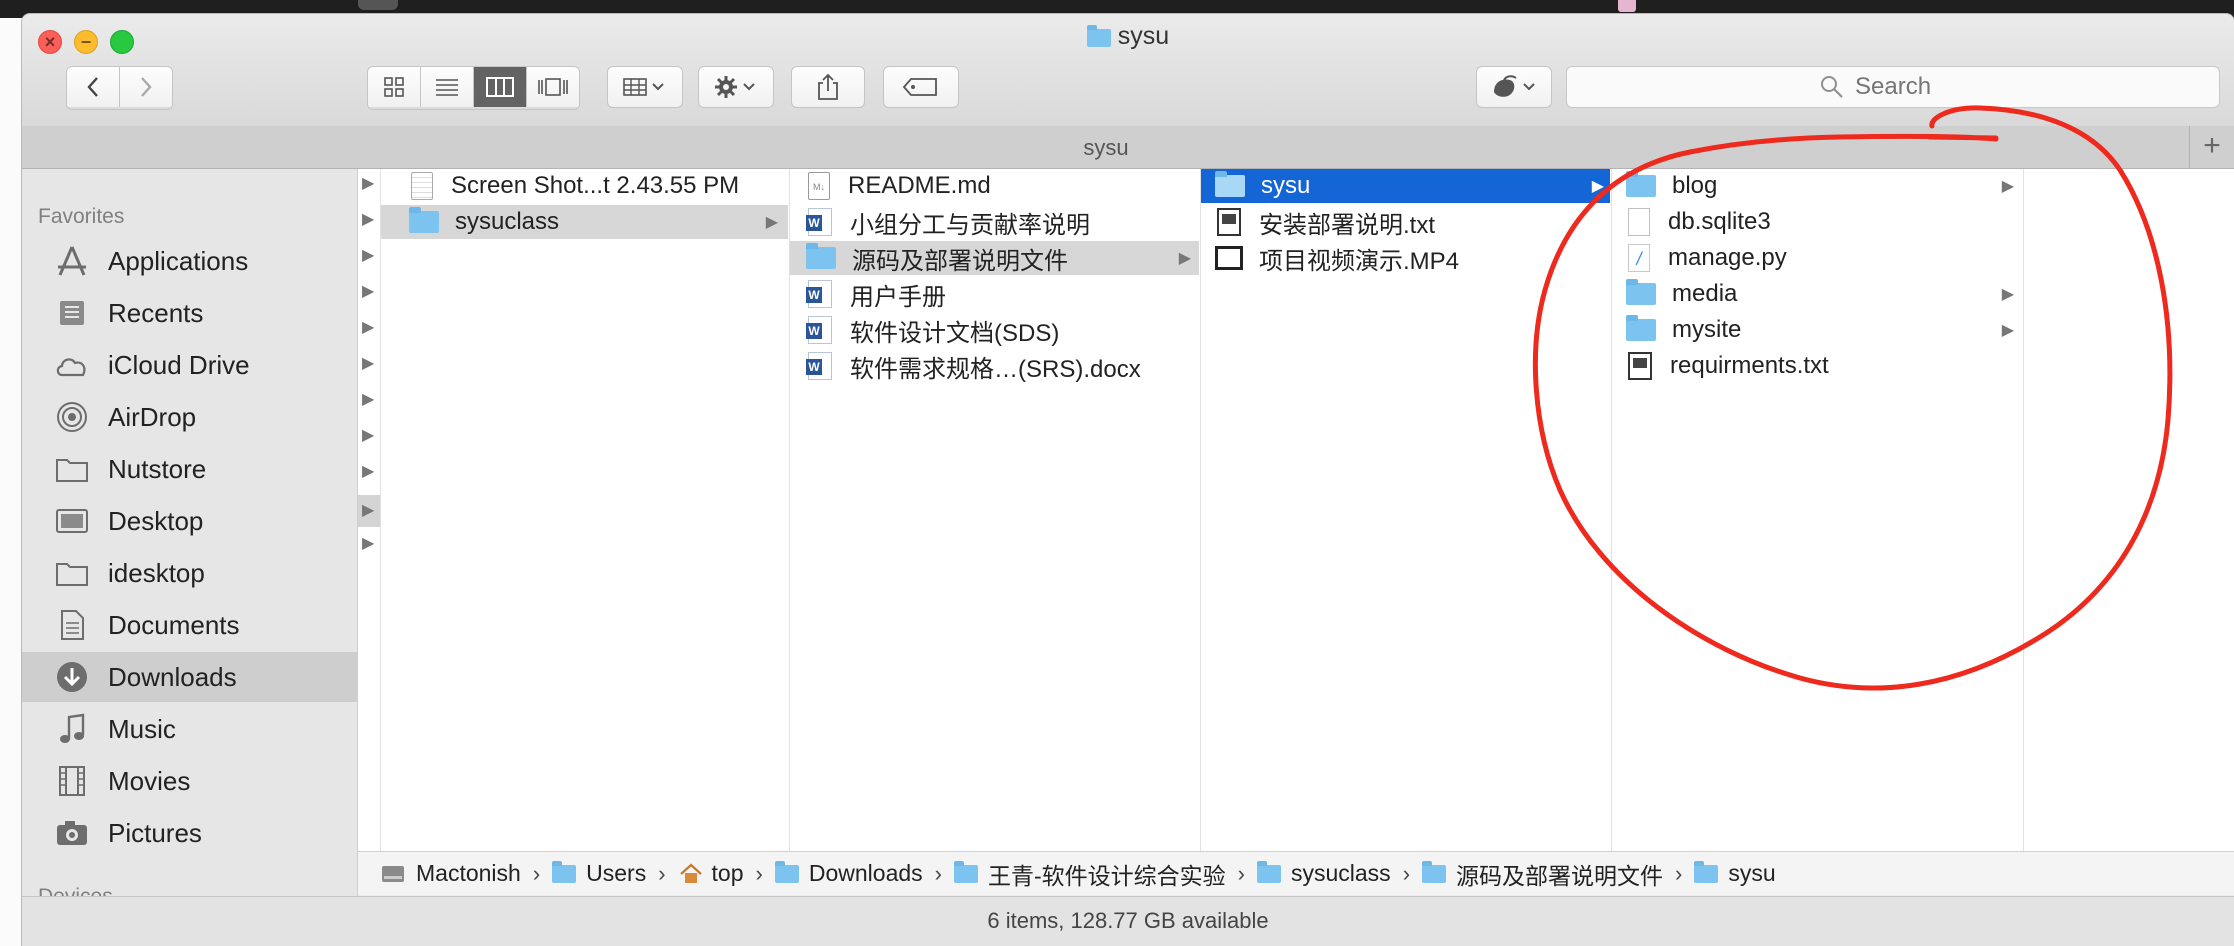 The width and height of the screenshot is (2234, 946). I want to click on gallery-view-button, so click(553, 87).